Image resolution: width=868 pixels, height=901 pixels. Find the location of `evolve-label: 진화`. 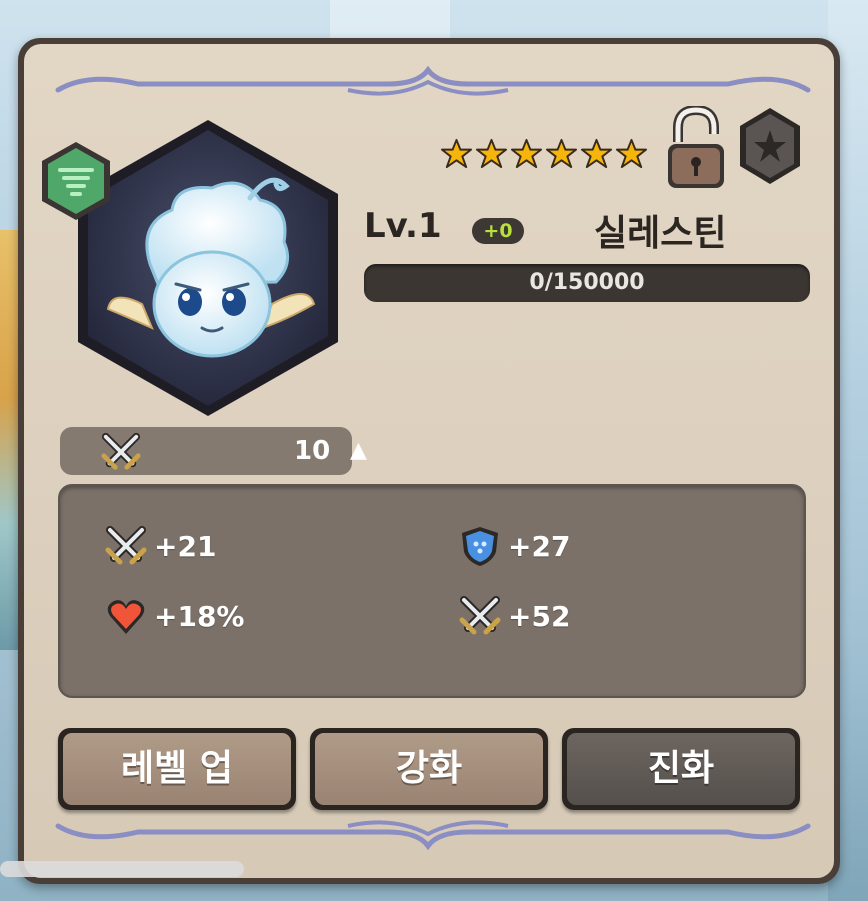

evolve-label: 진화 is located at coordinates (681, 769).